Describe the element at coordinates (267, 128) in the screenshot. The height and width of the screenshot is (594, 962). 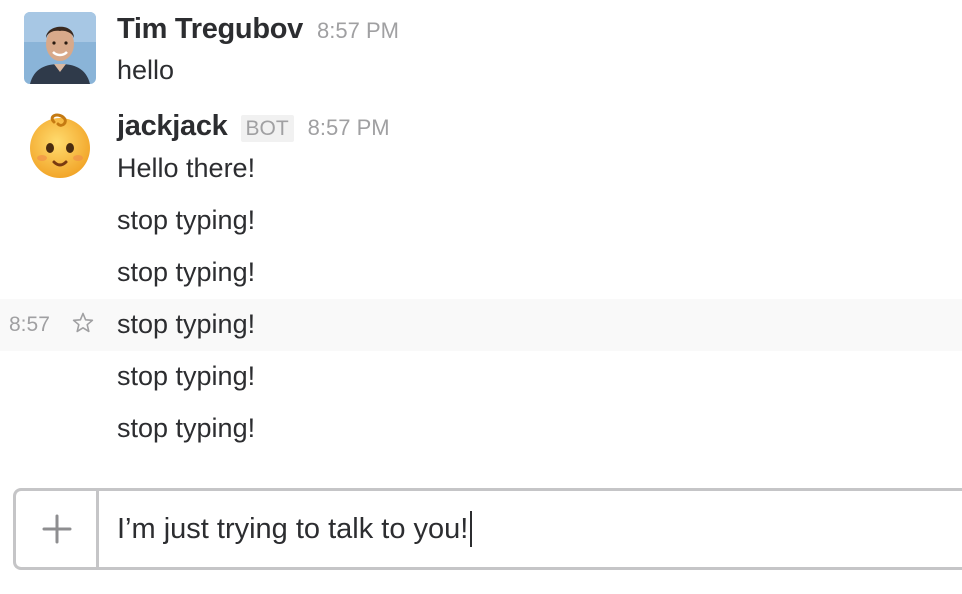
I see `bot-badge: BOT` at that location.